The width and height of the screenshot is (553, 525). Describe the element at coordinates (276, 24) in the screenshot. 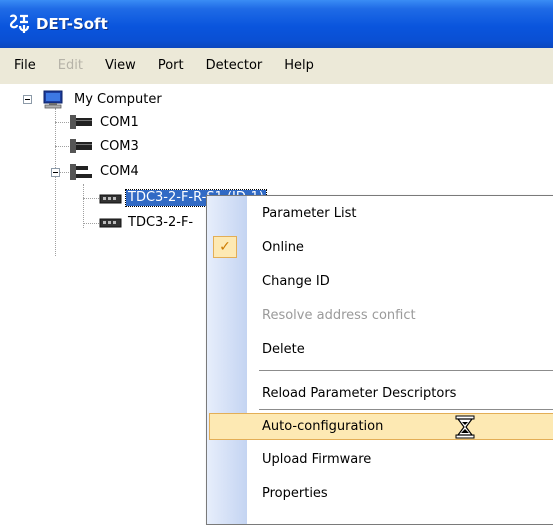

I see `title-bar: DET-Soft` at that location.